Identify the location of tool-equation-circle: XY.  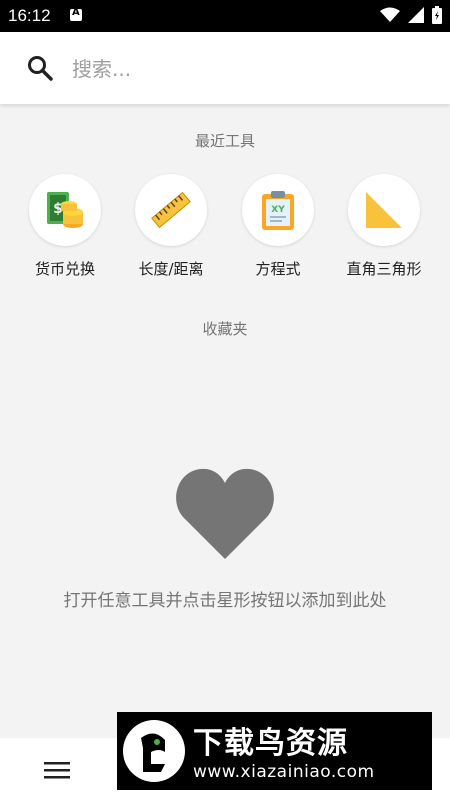
(278, 210).